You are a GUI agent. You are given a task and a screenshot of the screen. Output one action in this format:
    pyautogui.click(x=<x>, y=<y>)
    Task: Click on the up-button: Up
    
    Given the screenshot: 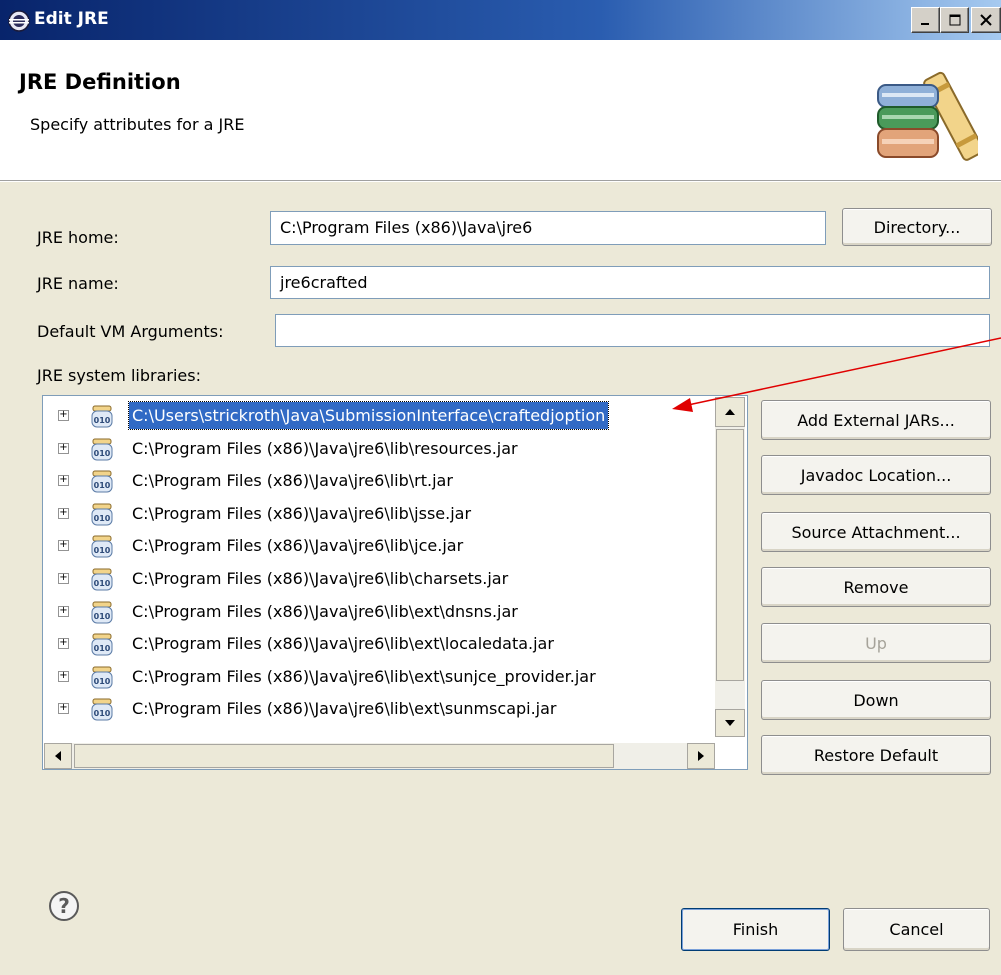 What is the action you would take?
    pyautogui.click(x=876, y=643)
    